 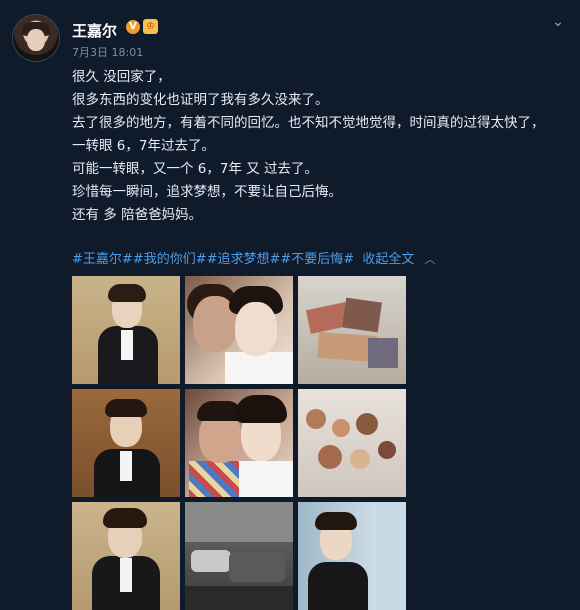 I want to click on hashtag-row: #王嘉尔##我的你们##追求梦想##不要后悔# 收起全文 ︿, so click(x=253, y=257).